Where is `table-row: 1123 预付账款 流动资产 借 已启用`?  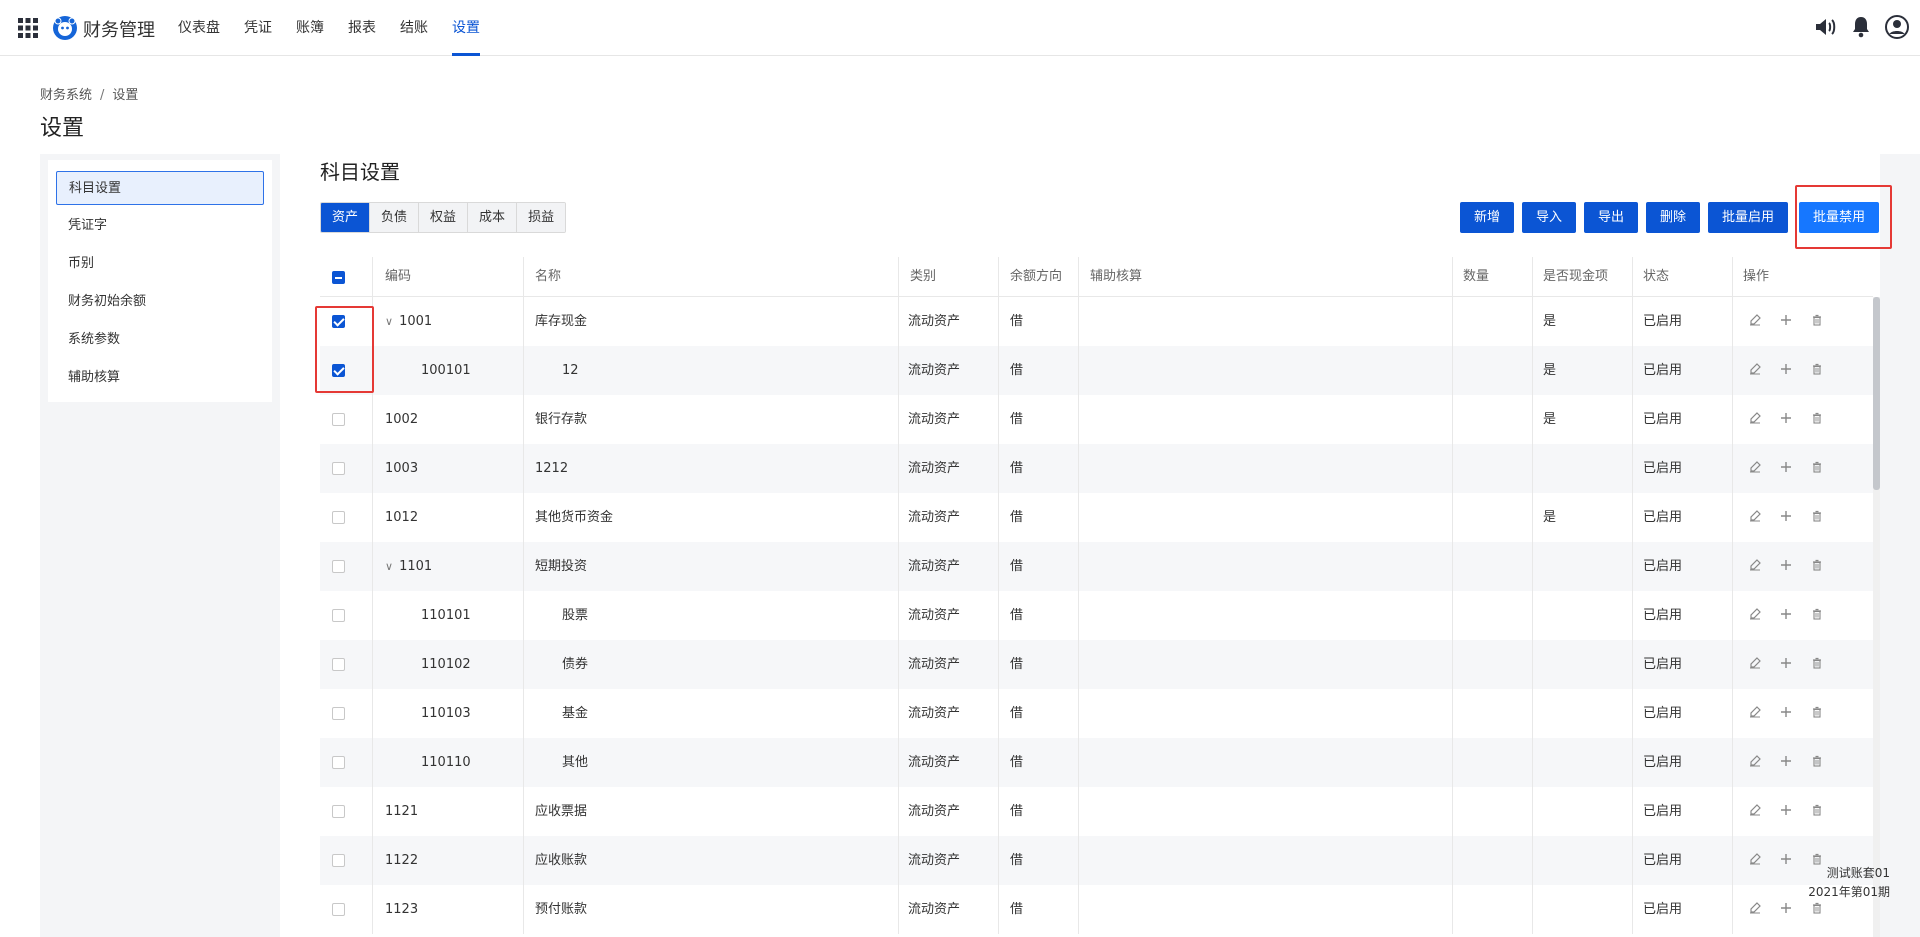 table-row: 1123 预付账款 流动资产 借 已启用 is located at coordinates (1096, 909).